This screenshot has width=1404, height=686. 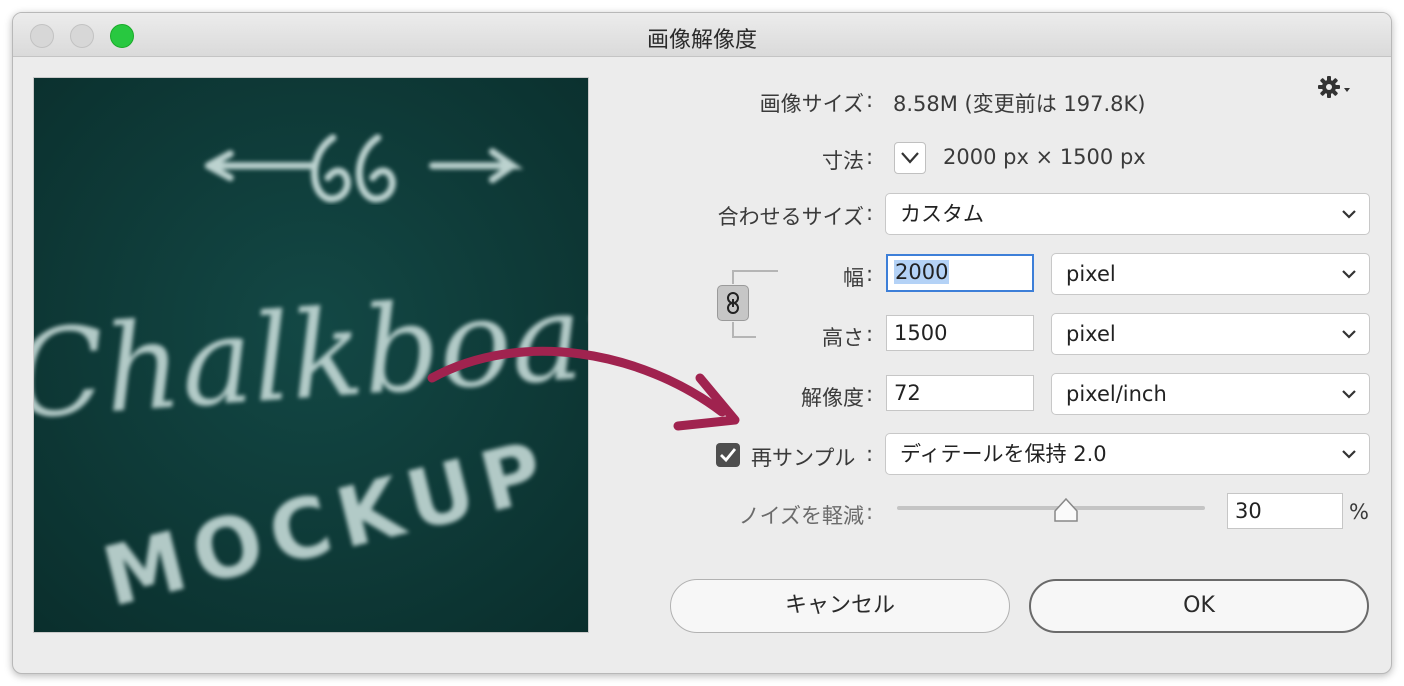 What do you see at coordinates (1210, 334) in the screenshot?
I see `height-unit-select: pixel` at bounding box center [1210, 334].